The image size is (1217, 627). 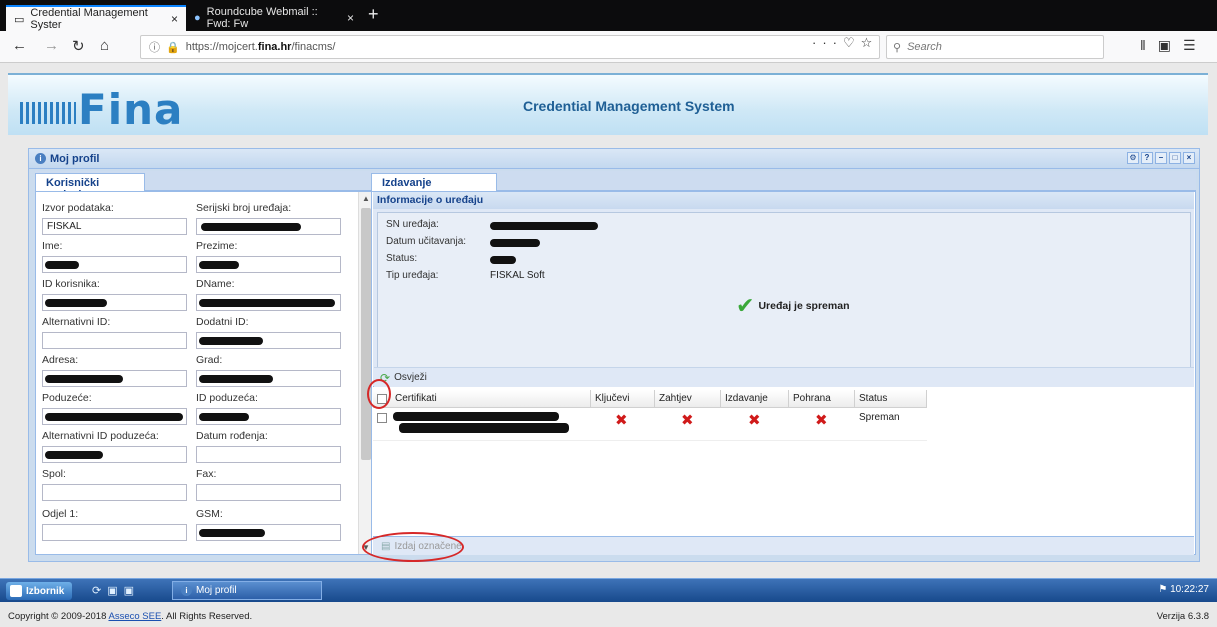 What do you see at coordinates (51, 45) in the screenshot?
I see `forward-arrow-icon: →` at bounding box center [51, 45].